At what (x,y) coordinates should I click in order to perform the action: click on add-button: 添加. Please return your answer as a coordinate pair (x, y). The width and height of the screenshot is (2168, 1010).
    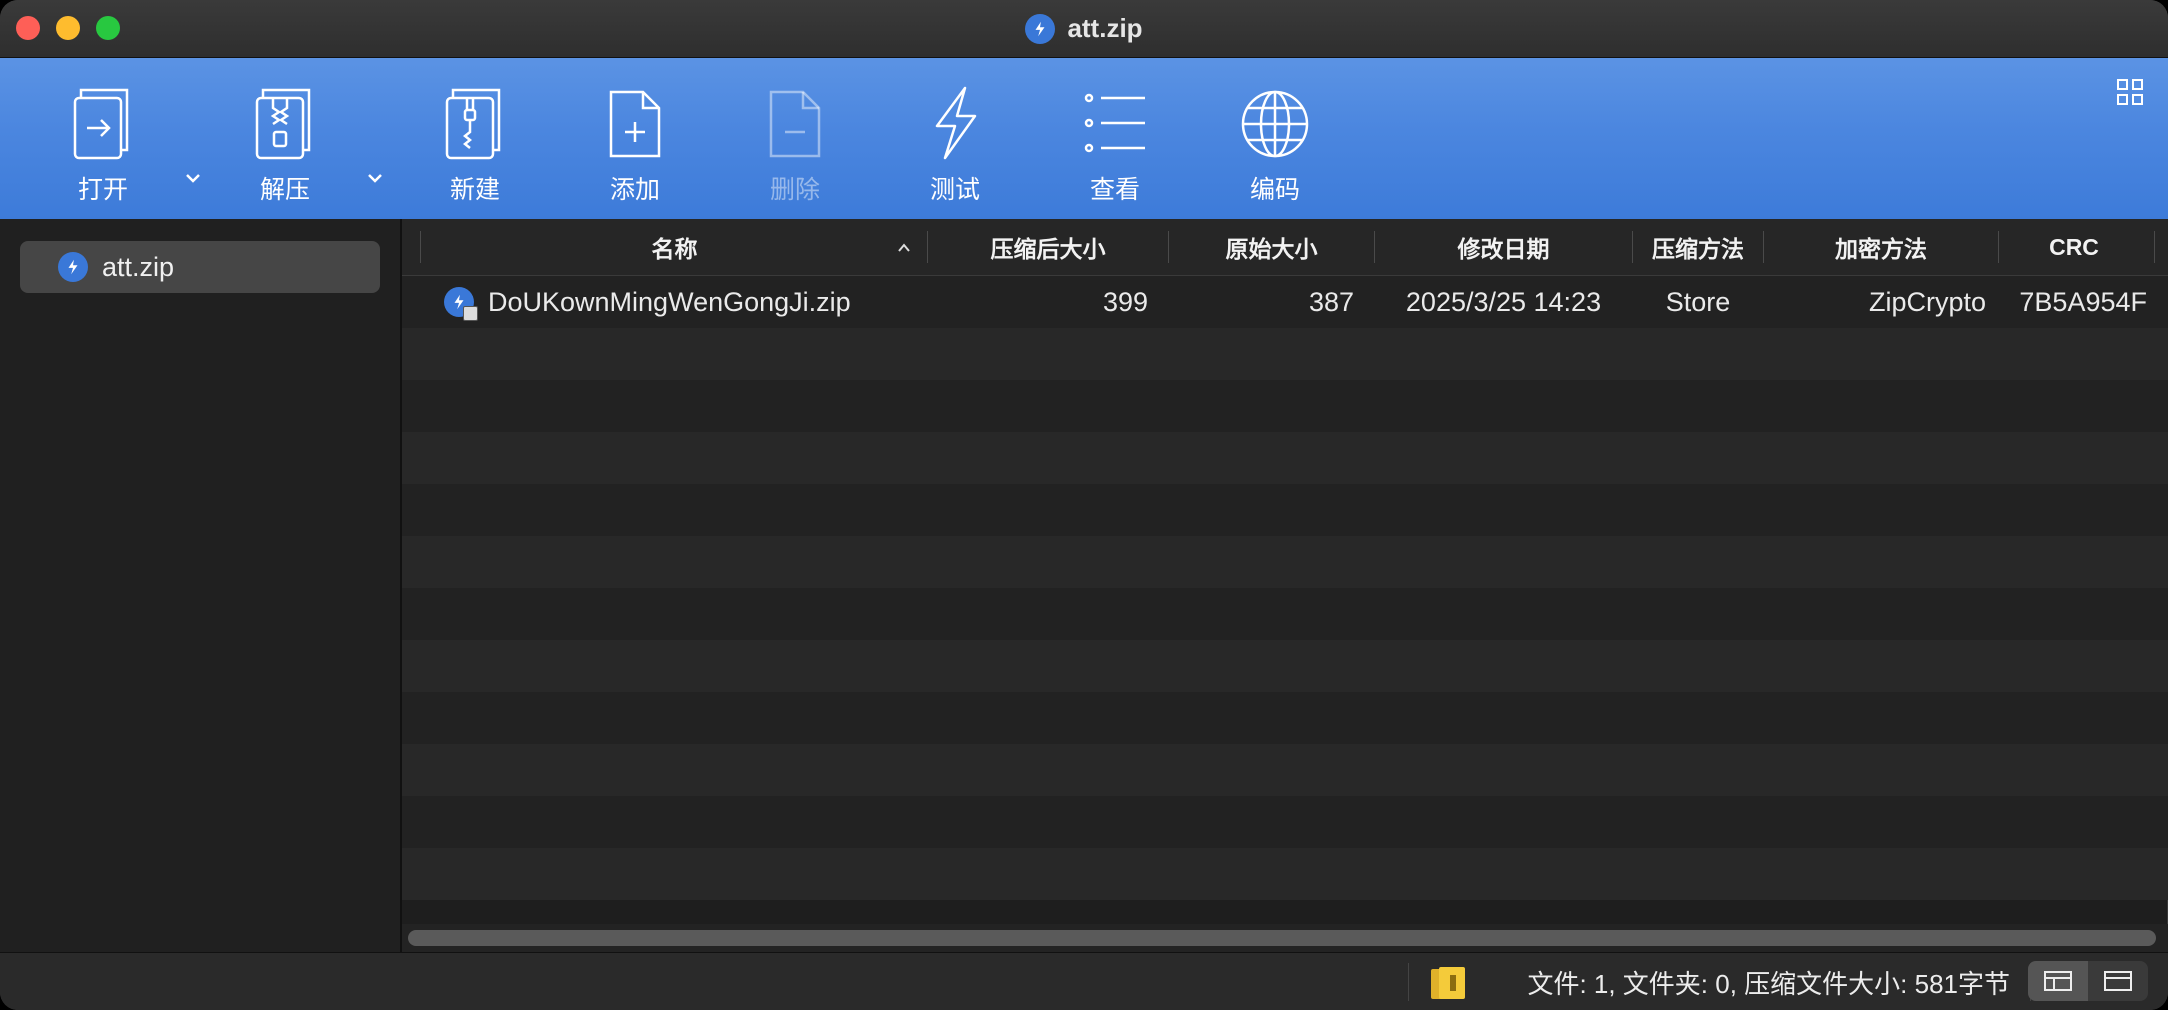
    Looking at the image, I should click on (635, 145).